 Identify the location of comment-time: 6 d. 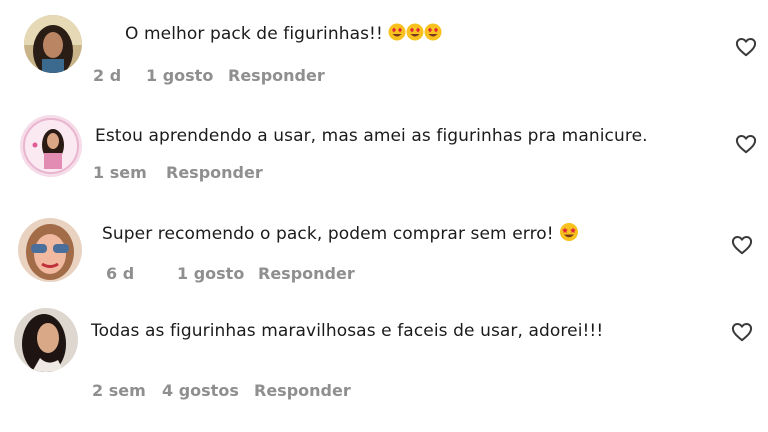
(120, 273).